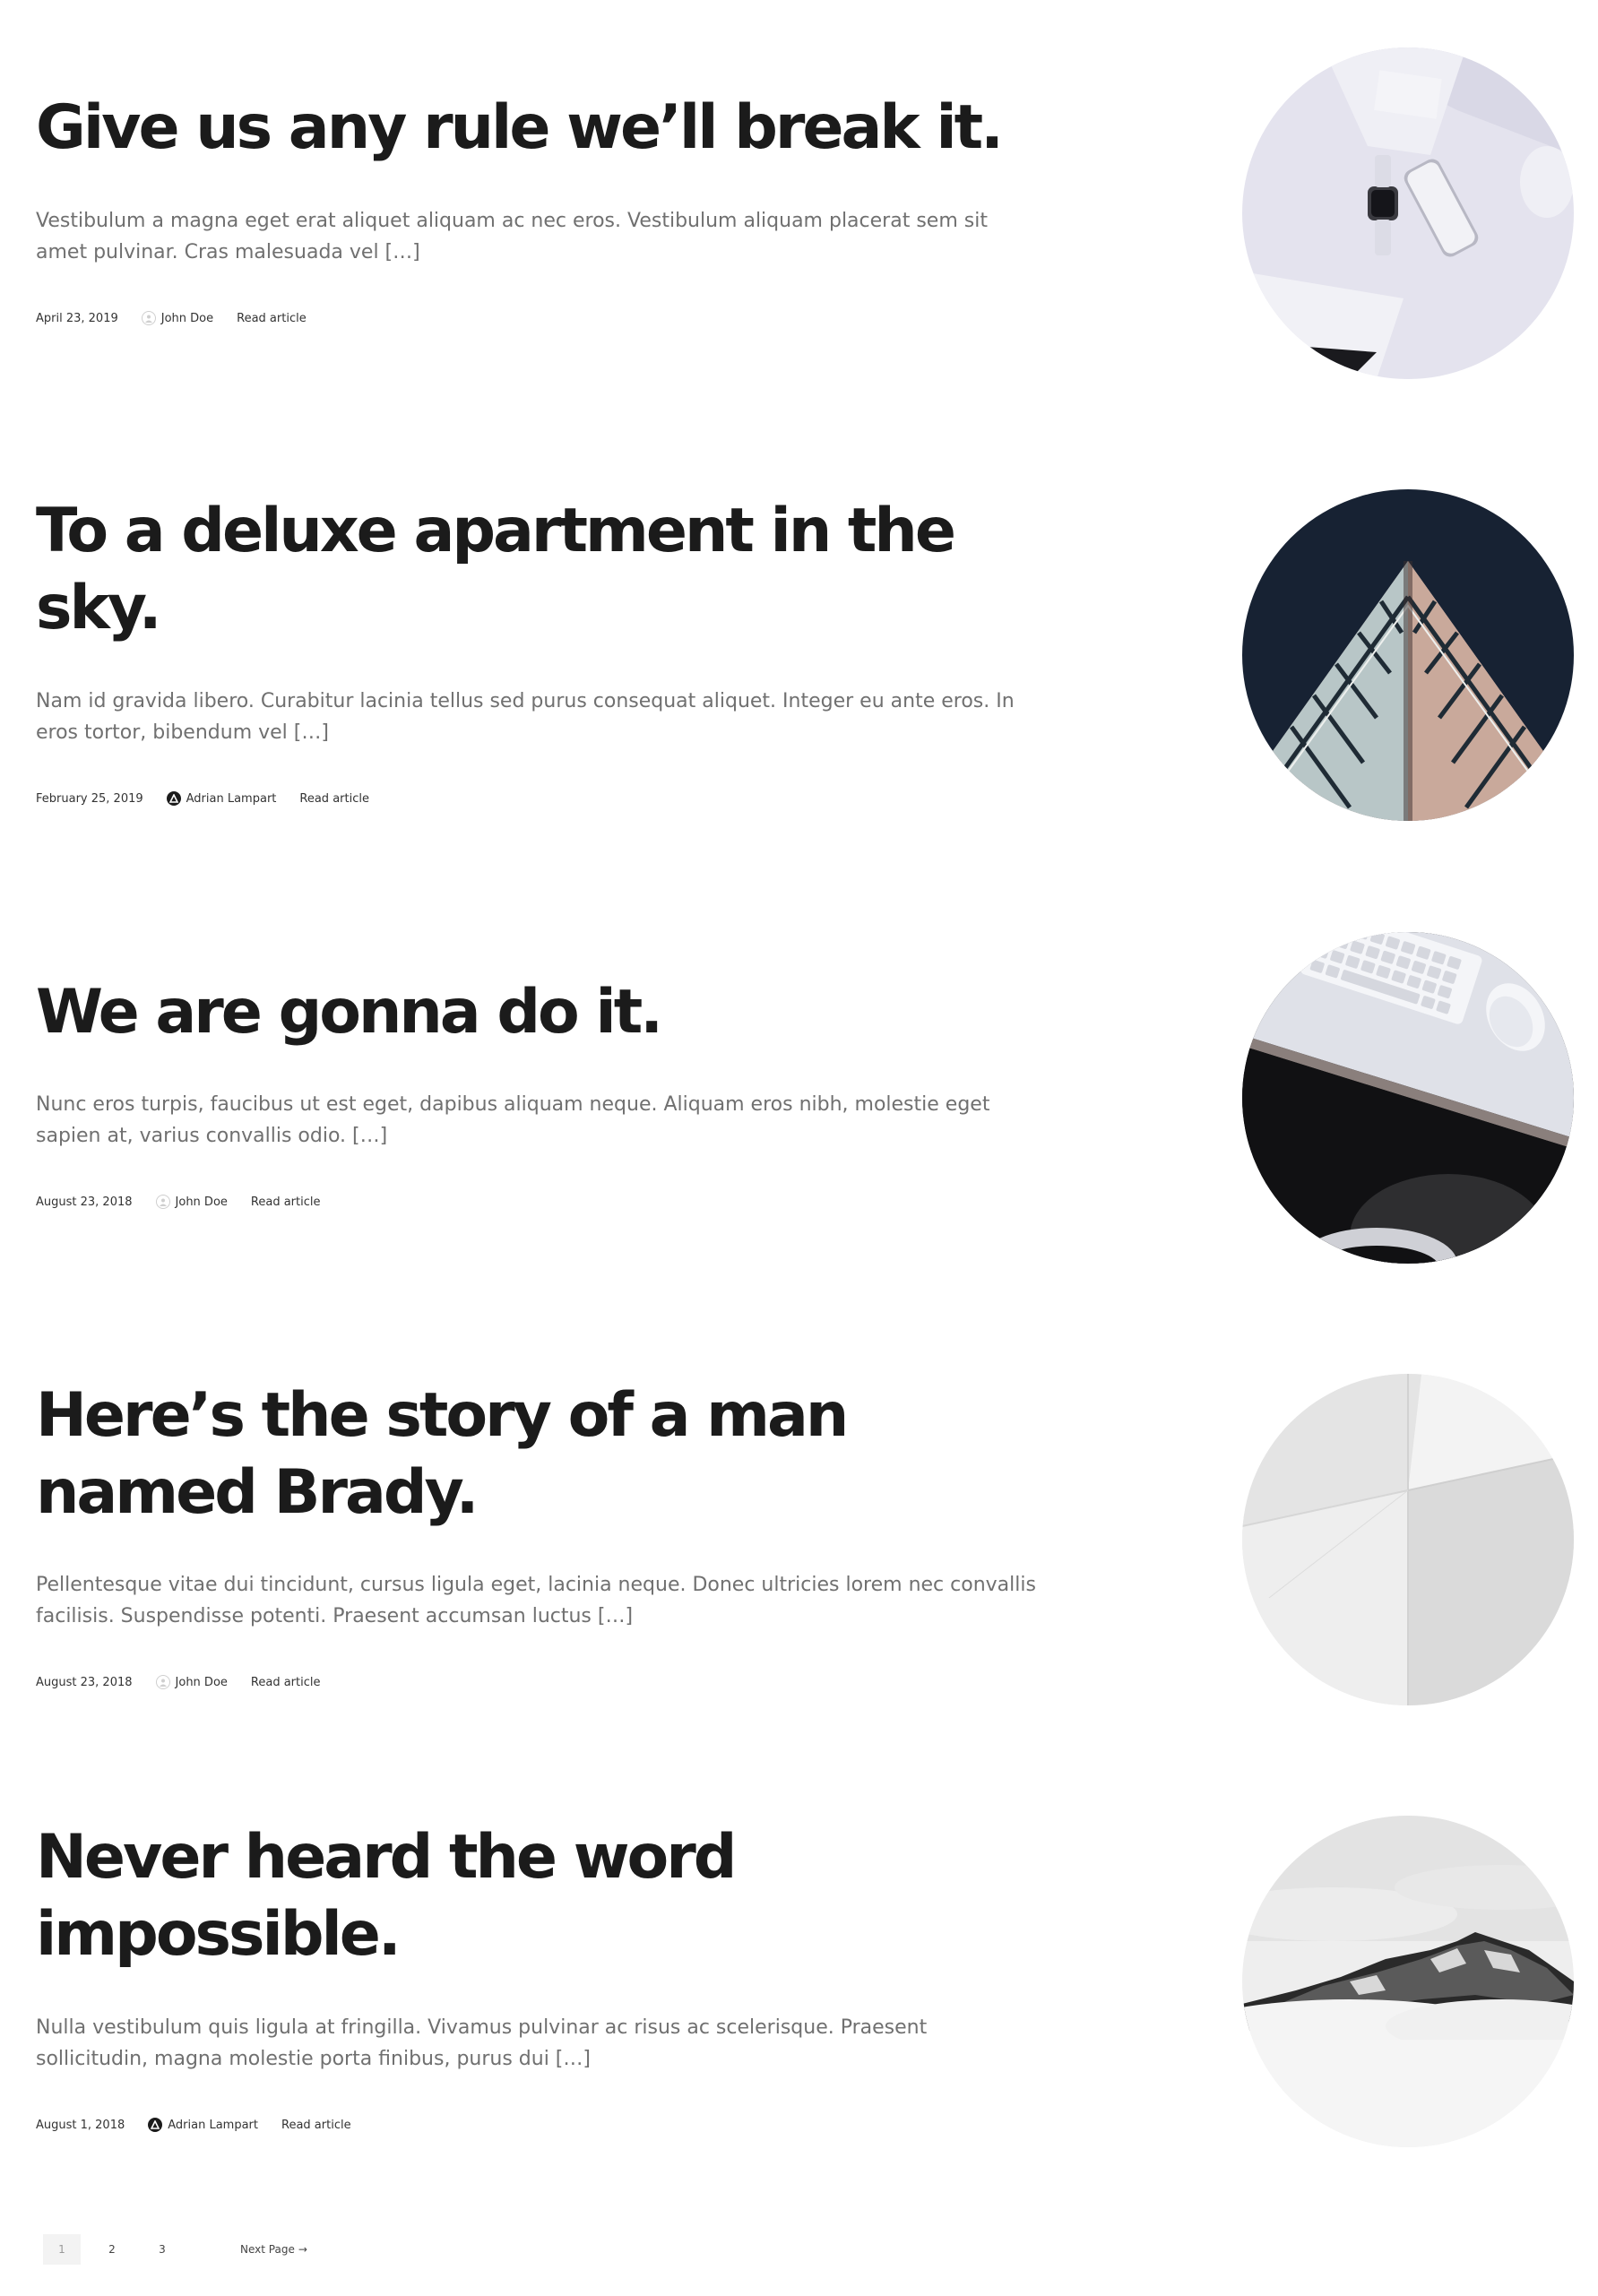 The width and height of the screenshot is (1598, 2296). What do you see at coordinates (81, 2125) in the screenshot?
I see `post-date: August 1, 2018` at bounding box center [81, 2125].